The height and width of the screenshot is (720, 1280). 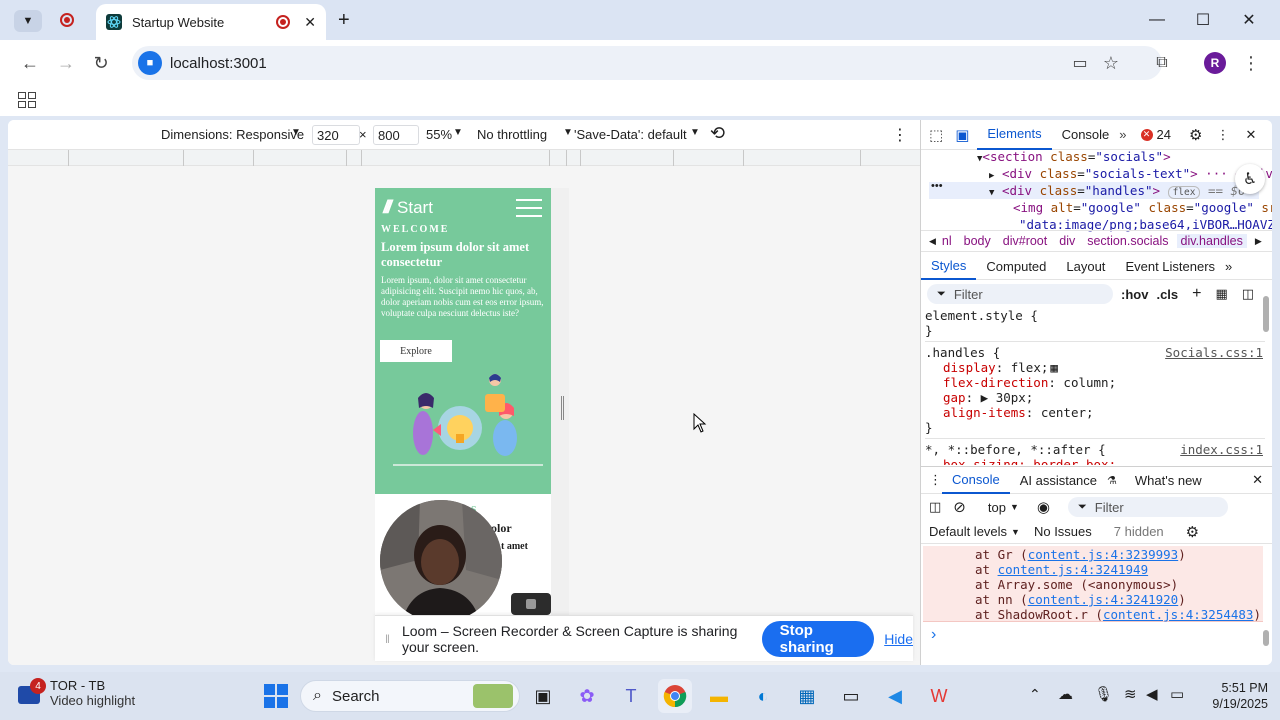 I want to click on close-drawer-icon: ✕, so click(x=1257, y=480).